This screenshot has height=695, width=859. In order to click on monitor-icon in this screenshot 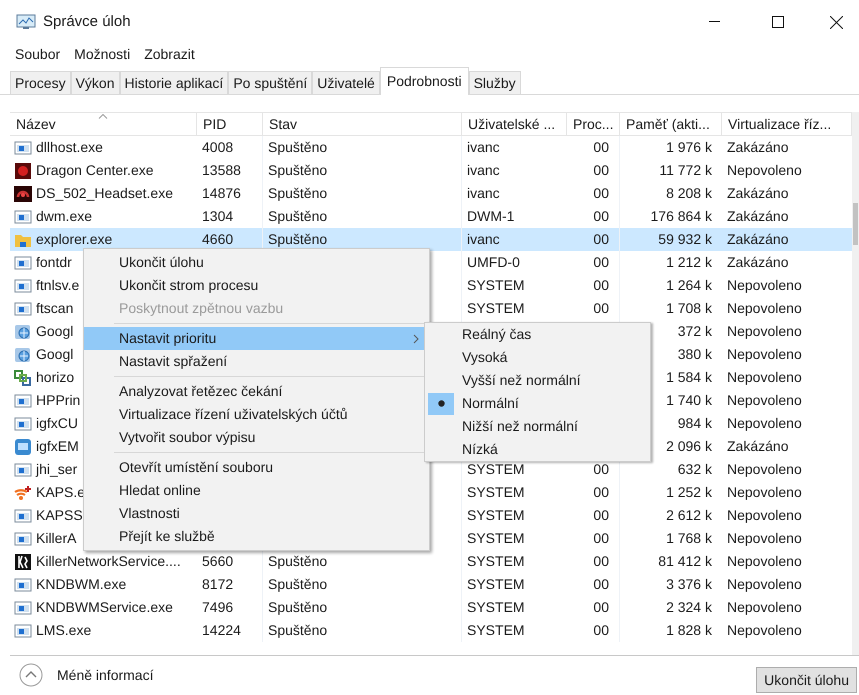, I will do `click(23, 446)`.